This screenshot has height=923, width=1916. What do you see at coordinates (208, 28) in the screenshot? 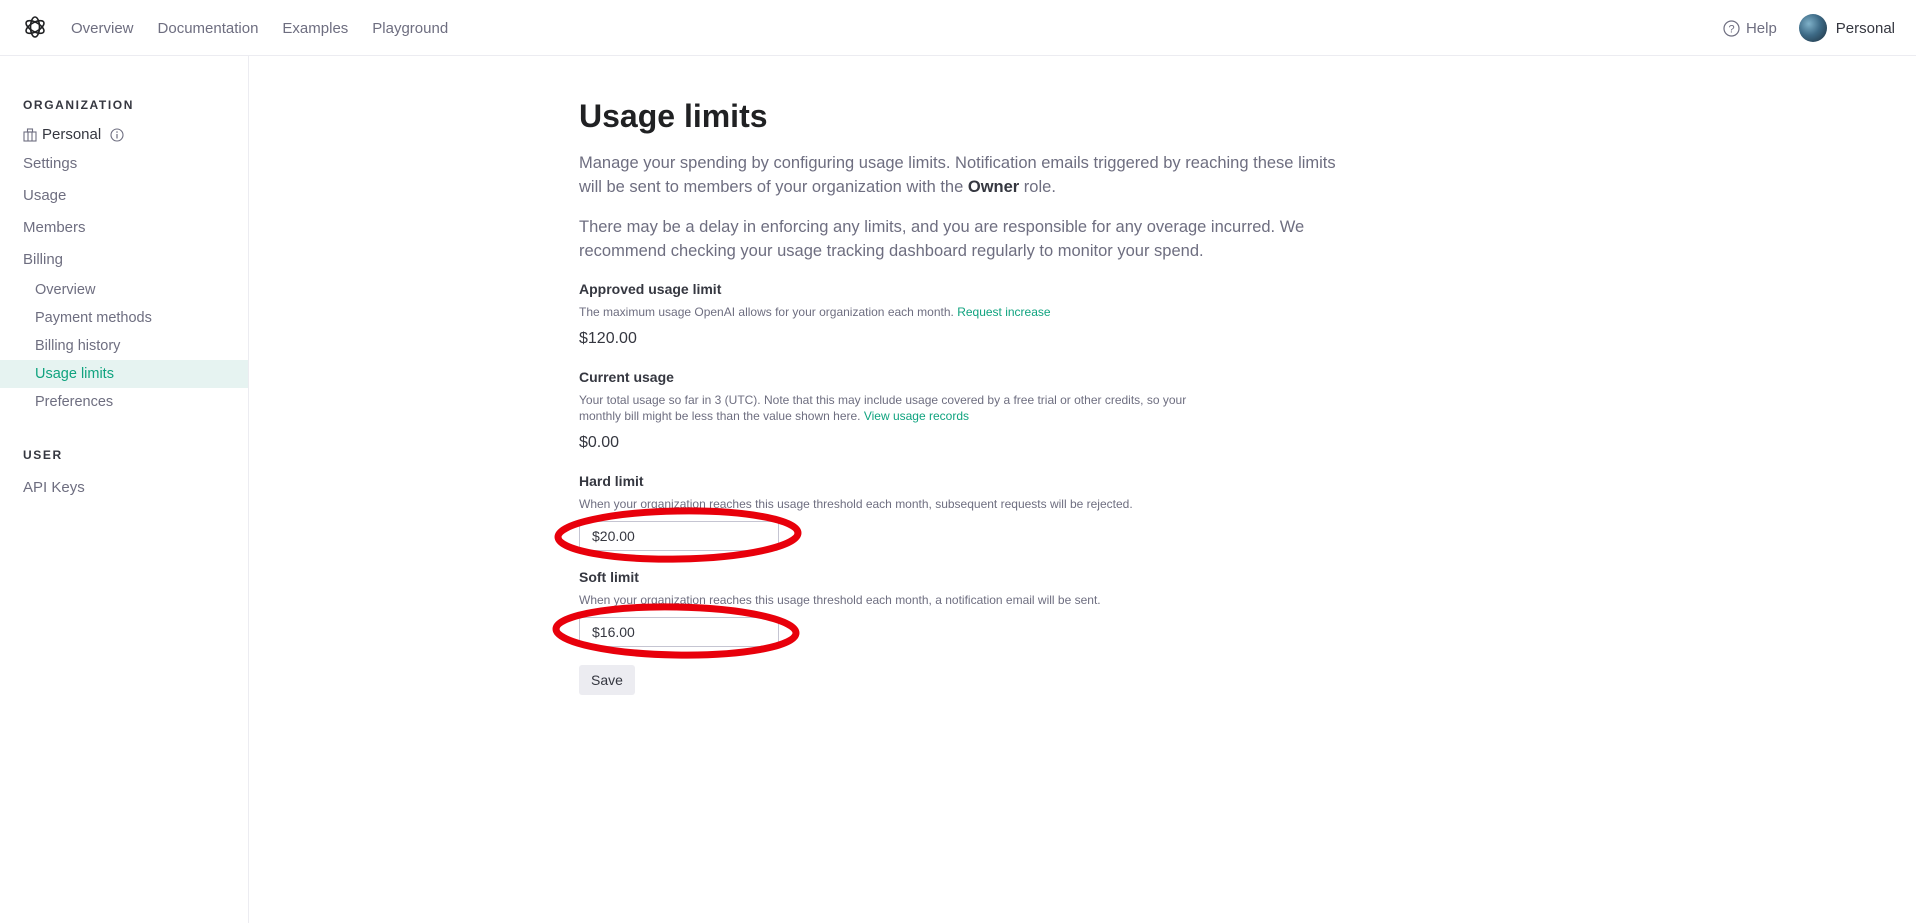
I see `nav-documentation: Documentation` at bounding box center [208, 28].